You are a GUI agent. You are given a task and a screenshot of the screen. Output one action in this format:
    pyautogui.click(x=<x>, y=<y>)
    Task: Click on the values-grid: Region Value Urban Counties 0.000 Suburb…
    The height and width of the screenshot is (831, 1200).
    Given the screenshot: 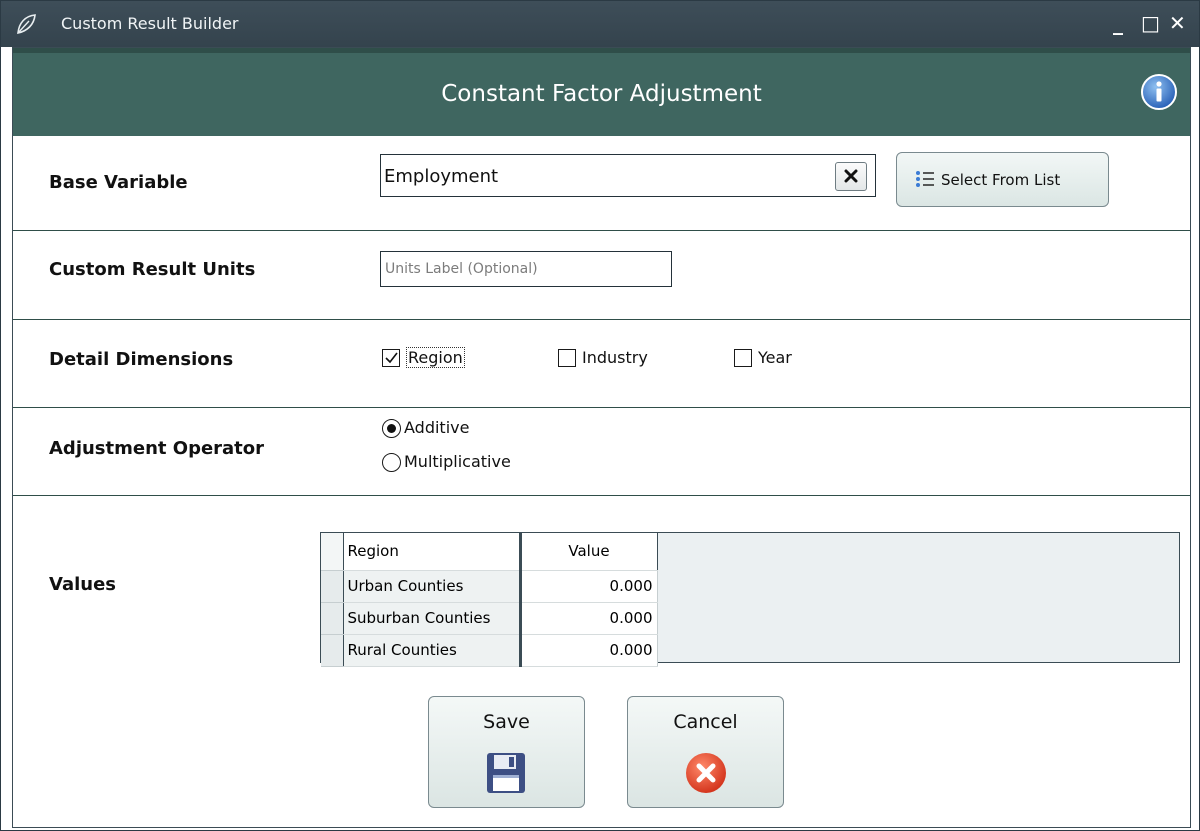 What is the action you would take?
    pyautogui.click(x=750, y=599)
    